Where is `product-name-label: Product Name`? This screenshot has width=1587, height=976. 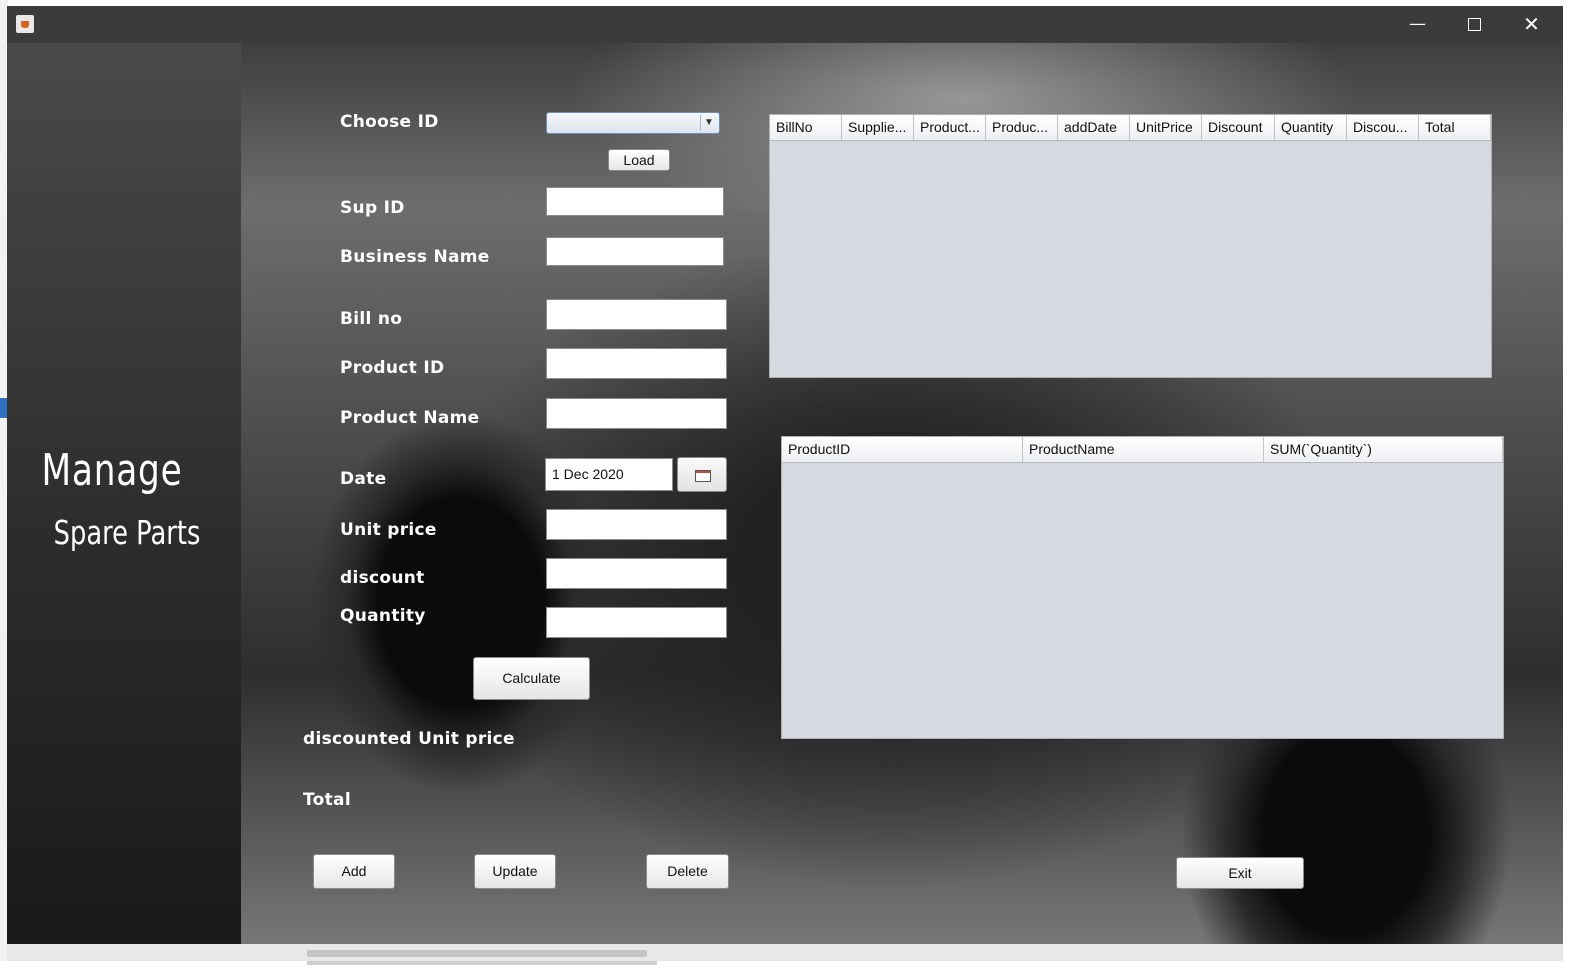
product-name-label: Product Name is located at coordinates (410, 418).